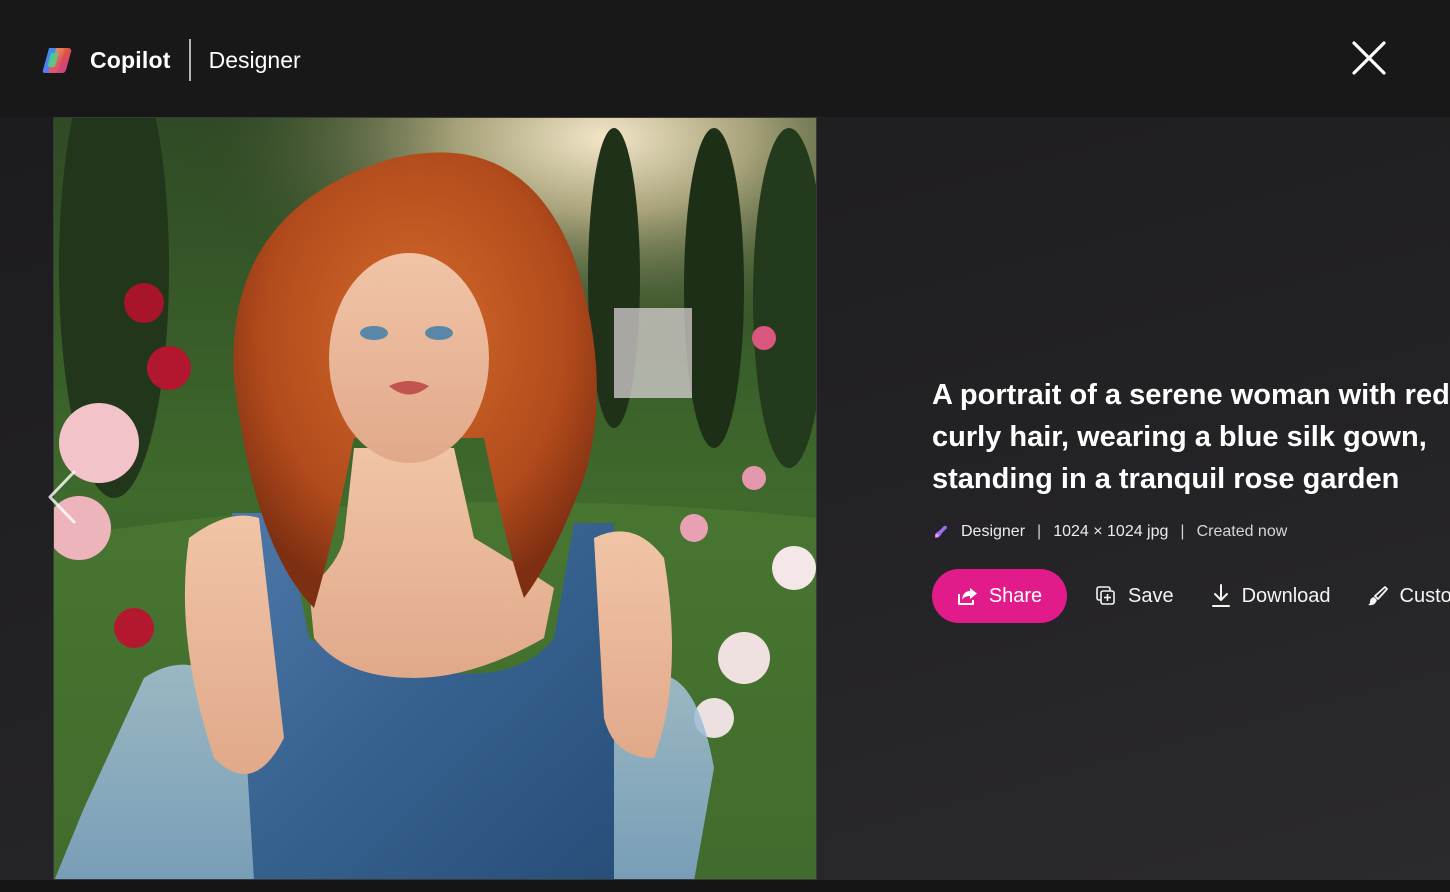 This screenshot has width=1450, height=892. I want to click on close-icon, so click(1369, 58).